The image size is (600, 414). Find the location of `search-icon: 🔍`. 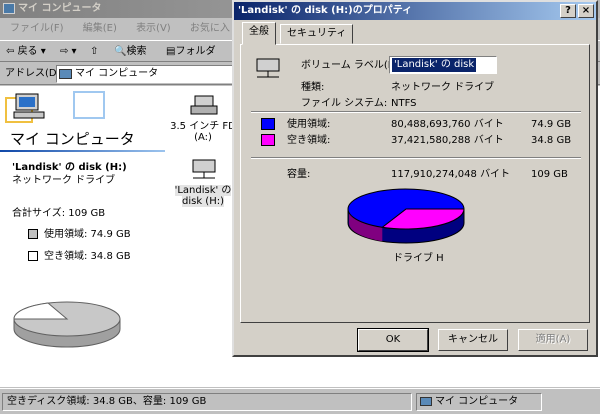

search-icon: 🔍 is located at coordinates (120, 51).